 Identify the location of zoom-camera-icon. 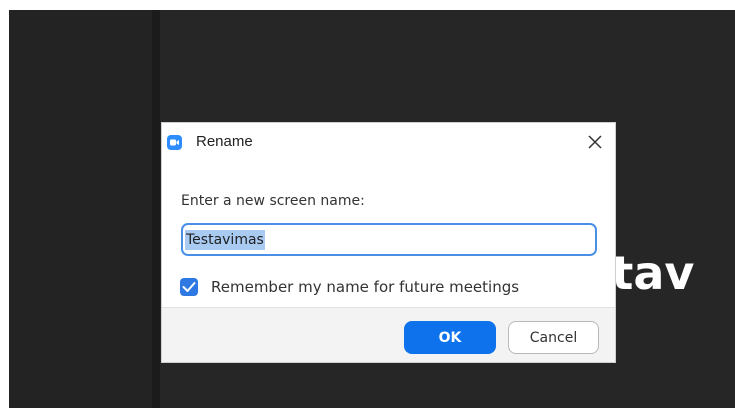
(174, 142).